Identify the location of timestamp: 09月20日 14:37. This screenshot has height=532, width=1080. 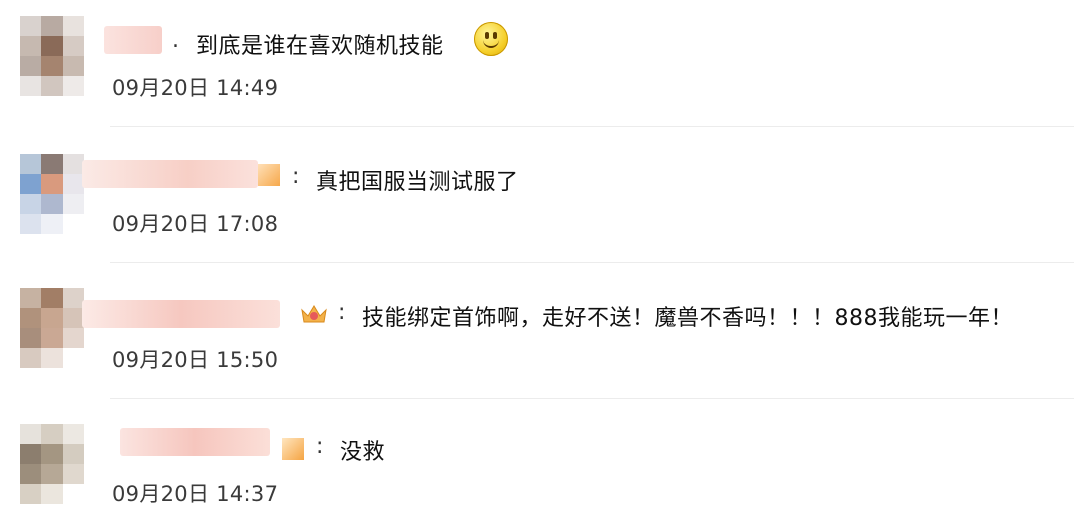
(195, 494).